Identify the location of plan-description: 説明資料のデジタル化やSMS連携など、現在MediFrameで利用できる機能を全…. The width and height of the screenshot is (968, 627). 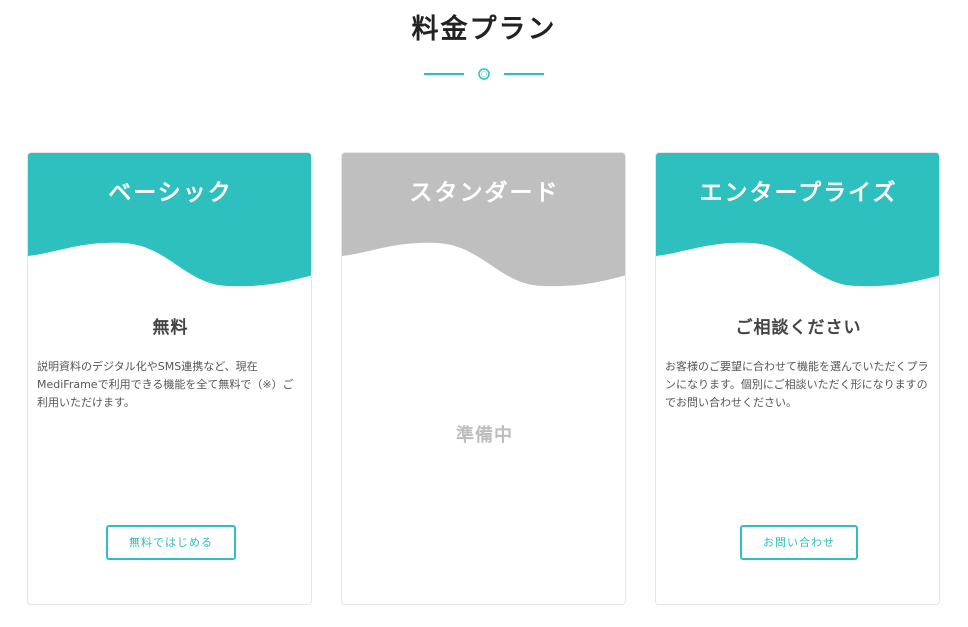
(165, 384).